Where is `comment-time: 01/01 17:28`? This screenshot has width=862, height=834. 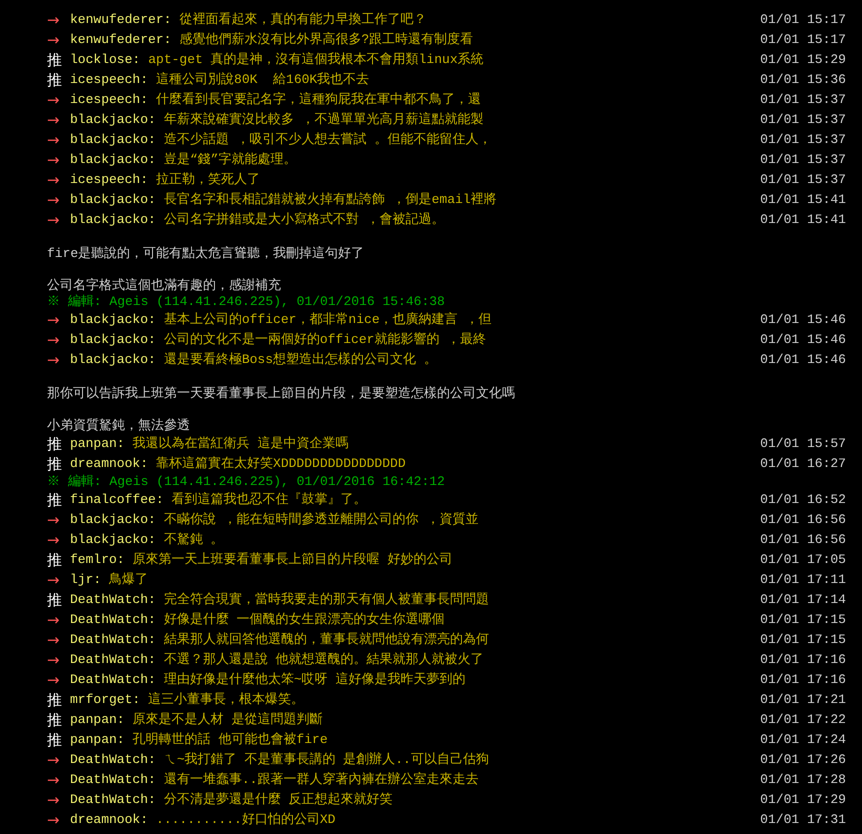 comment-time: 01/01 17:28 is located at coordinates (803, 780).